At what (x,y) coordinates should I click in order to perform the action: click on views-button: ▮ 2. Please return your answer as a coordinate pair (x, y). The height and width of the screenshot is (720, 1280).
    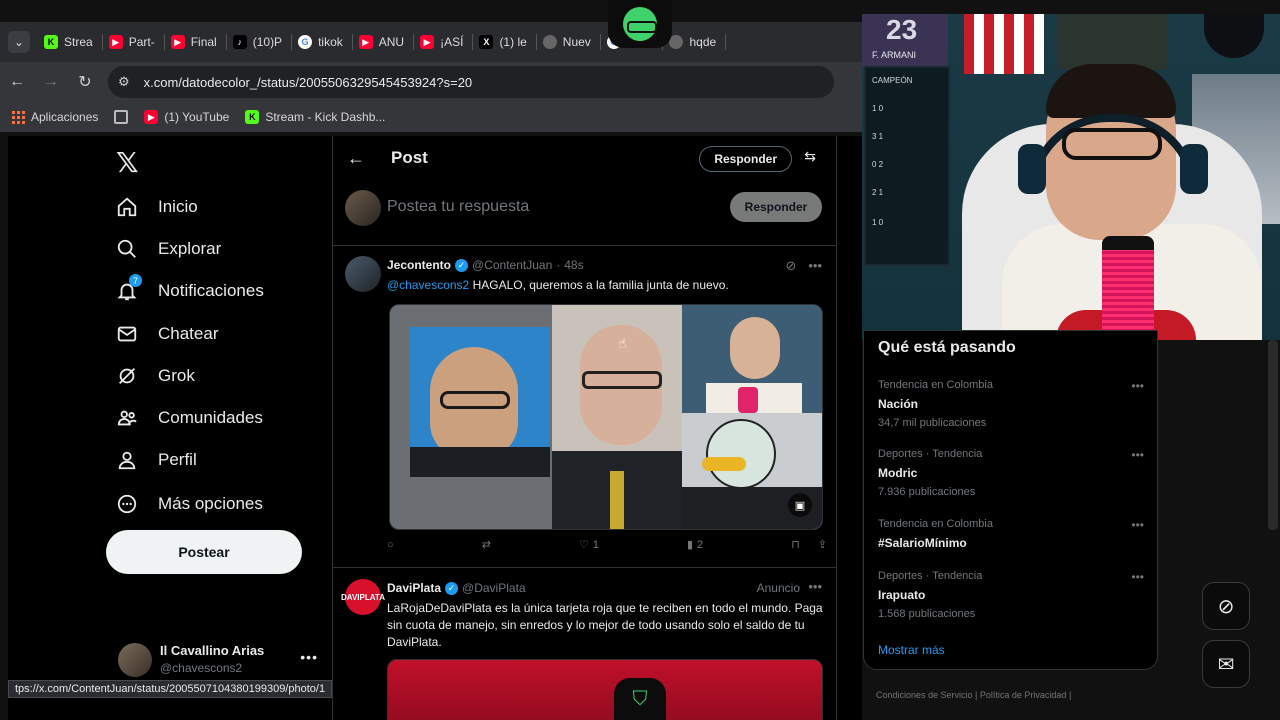
    Looking at the image, I should click on (695, 545).